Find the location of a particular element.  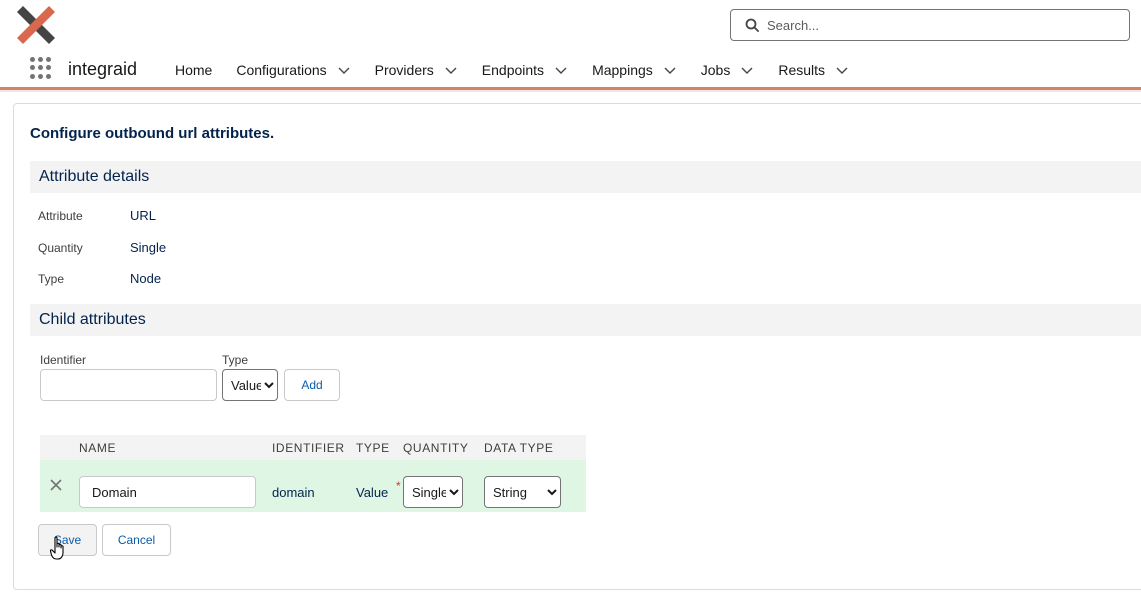

detail-label-type: Type is located at coordinates (51, 279).